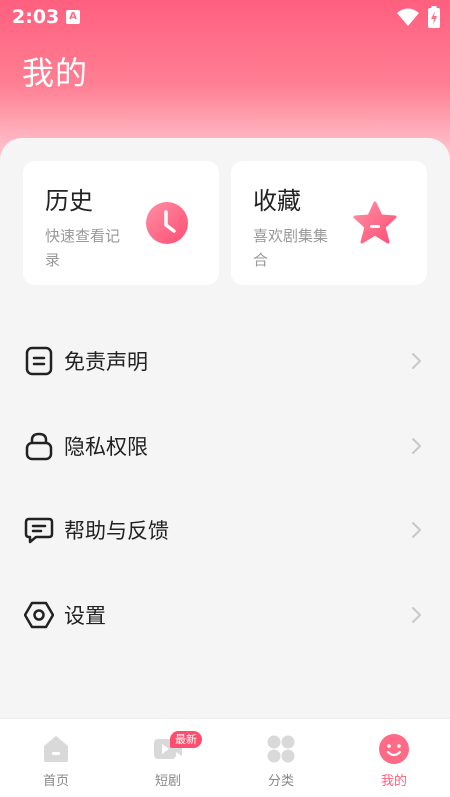 The width and height of the screenshot is (450, 797). I want to click on card-title: 收藏, so click(277, 201).